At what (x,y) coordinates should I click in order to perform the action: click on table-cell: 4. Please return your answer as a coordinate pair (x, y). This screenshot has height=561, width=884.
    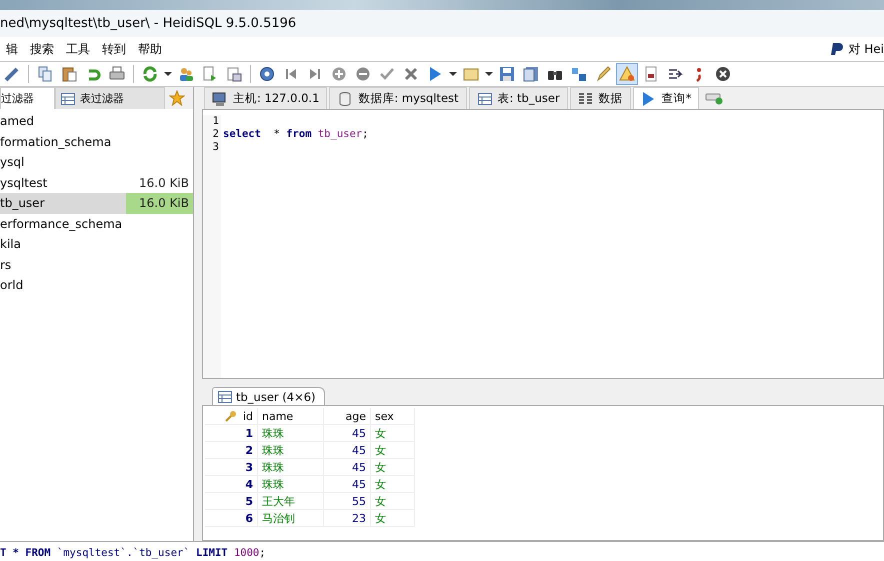
    Looking at the image, I should click on (231, 484).